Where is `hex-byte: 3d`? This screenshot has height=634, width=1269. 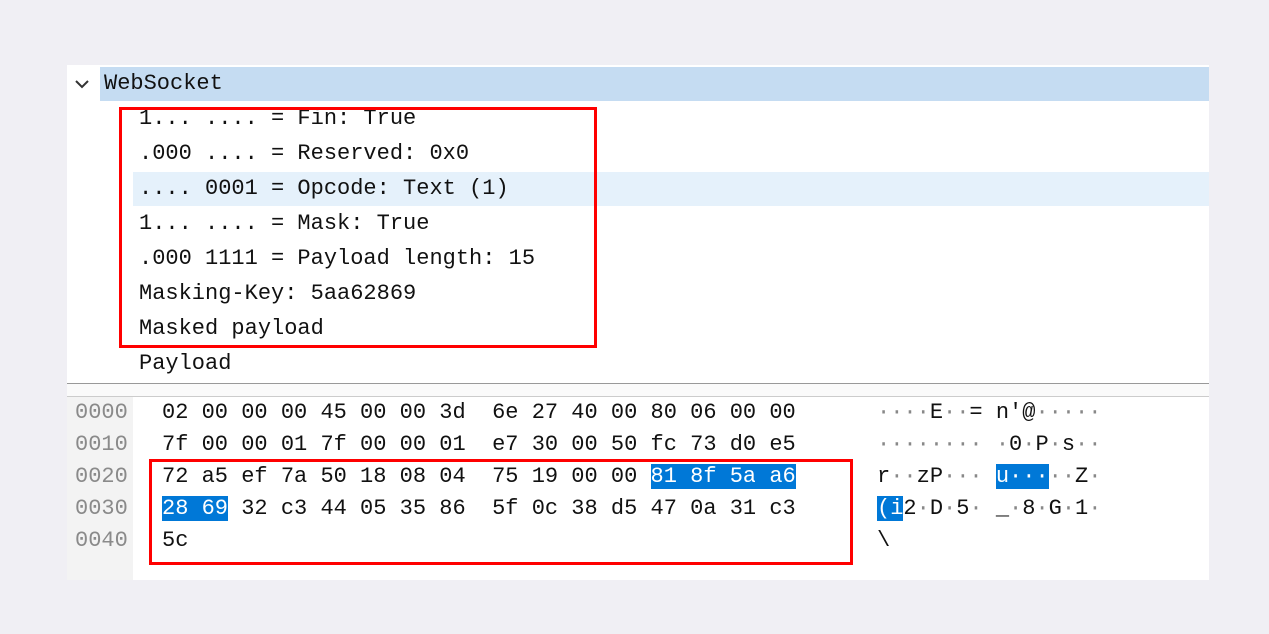
hex-byte: 3d is located at coordinates (452, 412).